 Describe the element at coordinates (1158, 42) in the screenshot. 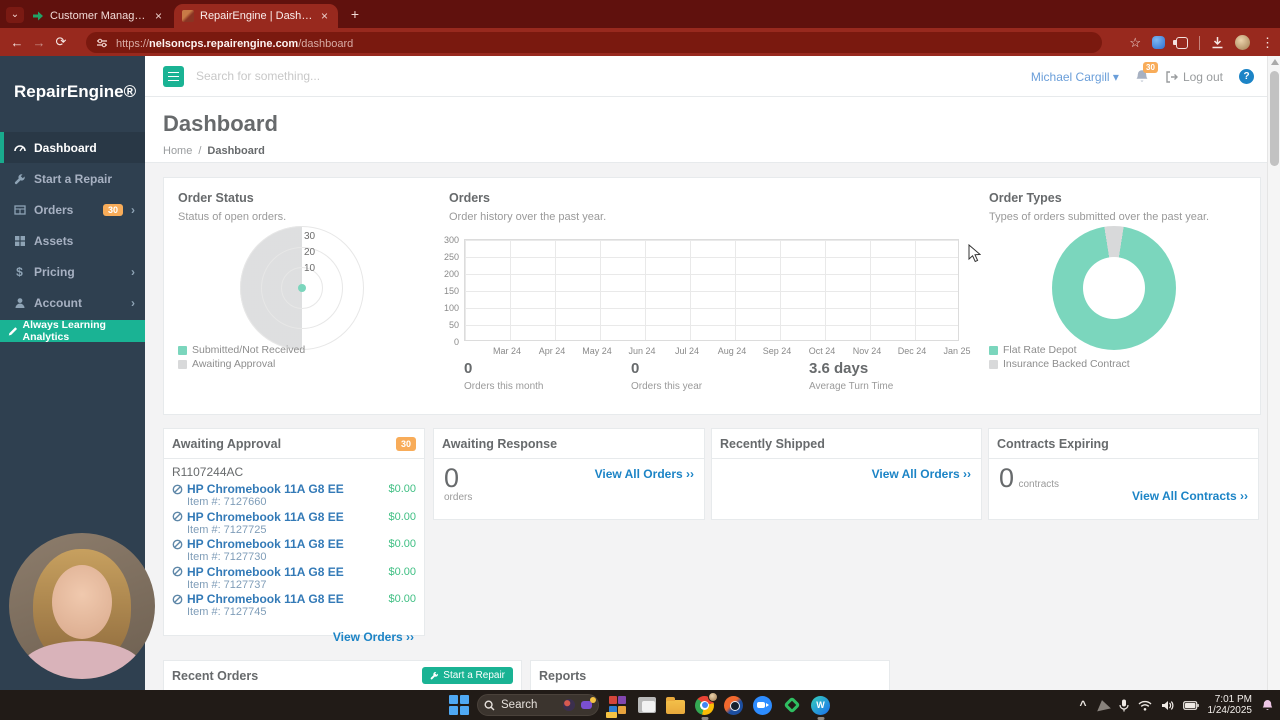

I see `extension-icon` at that location.